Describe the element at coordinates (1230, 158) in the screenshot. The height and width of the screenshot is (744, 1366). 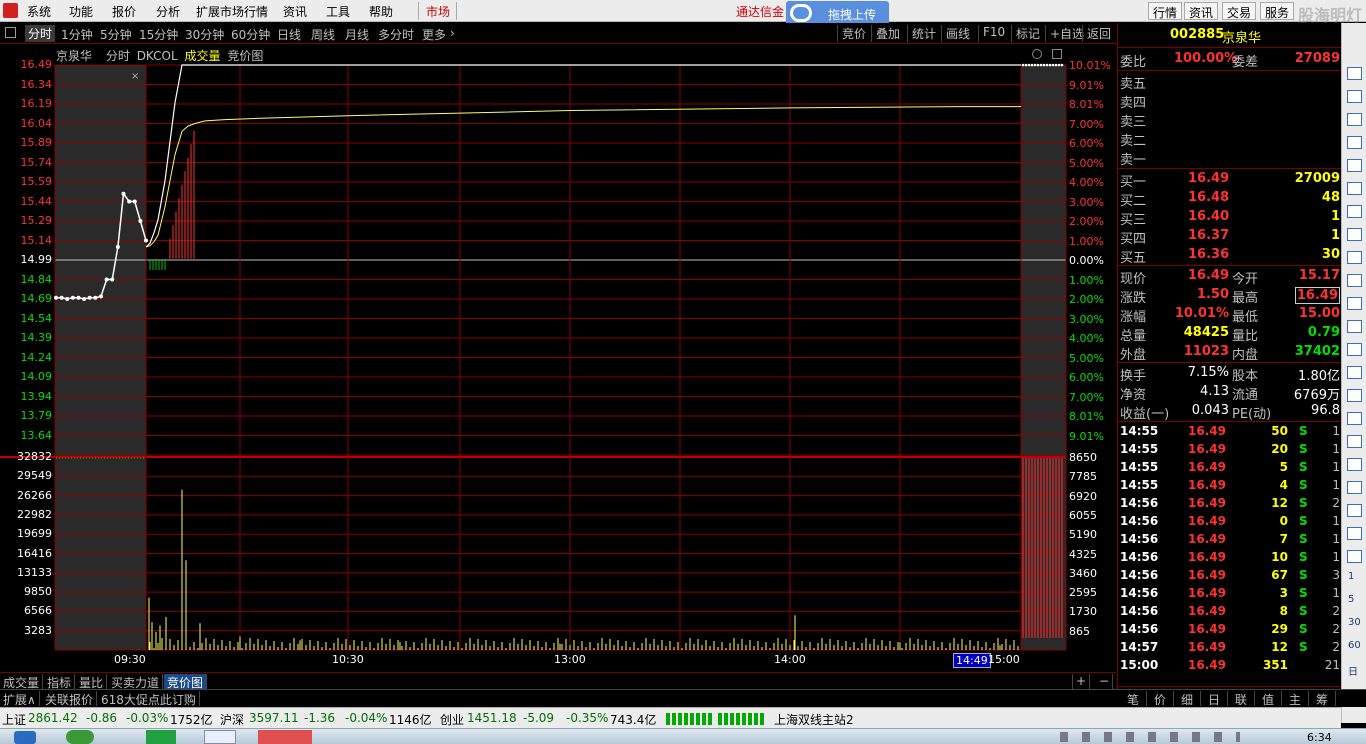
I see `ask-row: 卖一` at that location.